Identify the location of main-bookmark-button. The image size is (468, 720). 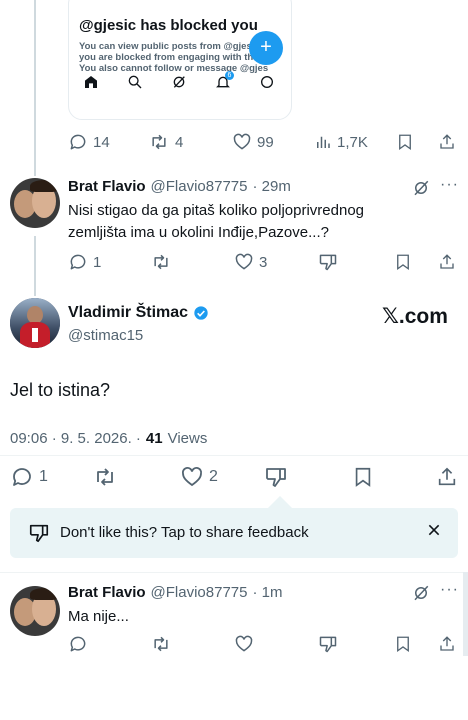
(363, 477).